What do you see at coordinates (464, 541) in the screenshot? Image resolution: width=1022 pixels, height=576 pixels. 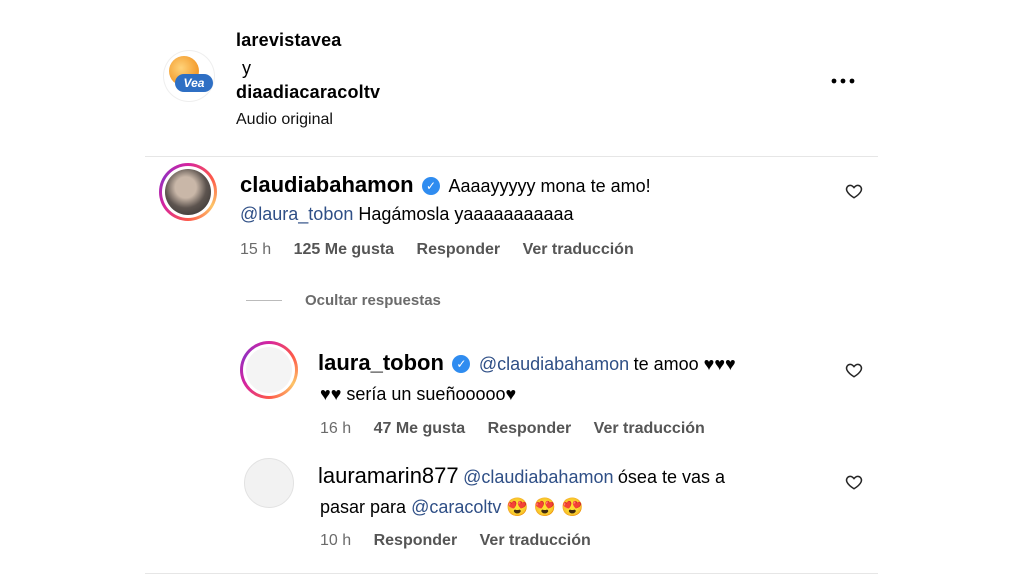 I see `reply-meta: 10 h Responder Ver traducción` at bounding box center [464, 541].